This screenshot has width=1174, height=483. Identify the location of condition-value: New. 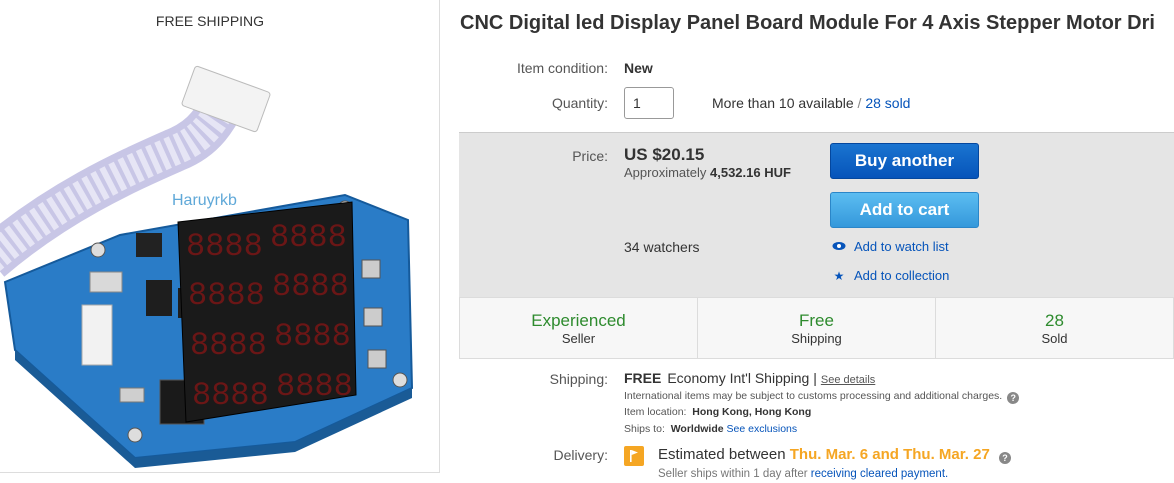
(638, 68).